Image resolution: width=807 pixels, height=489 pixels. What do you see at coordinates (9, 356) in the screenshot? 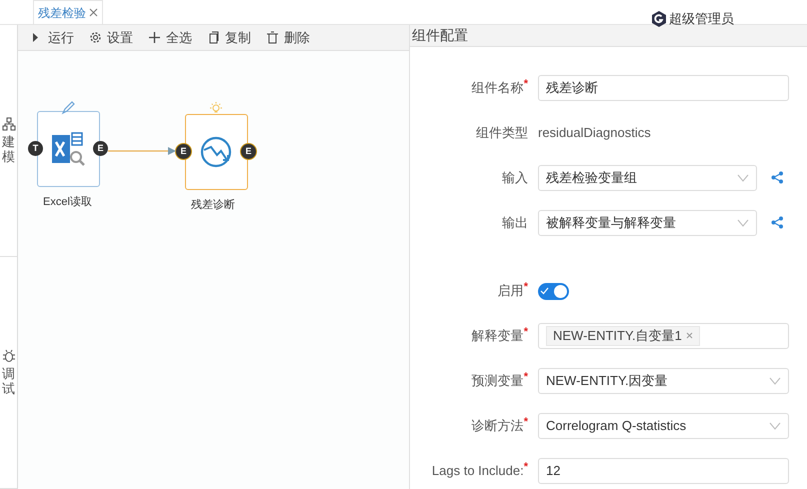
I see `bug-icon` at bounding box center [9, 356].